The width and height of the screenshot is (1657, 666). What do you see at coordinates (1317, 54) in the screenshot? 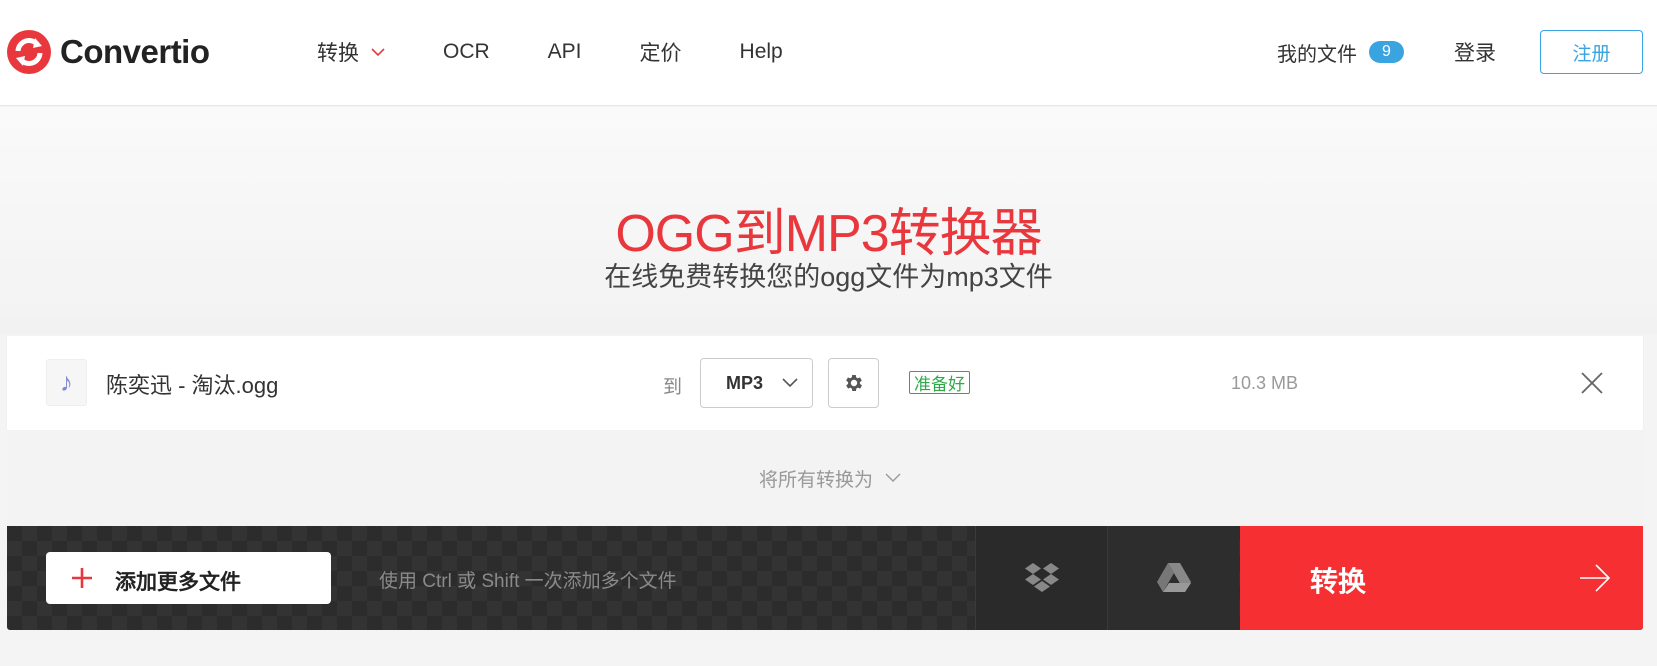
I see `my-files-label: 我的文件` at bounding box center [1317, 54].